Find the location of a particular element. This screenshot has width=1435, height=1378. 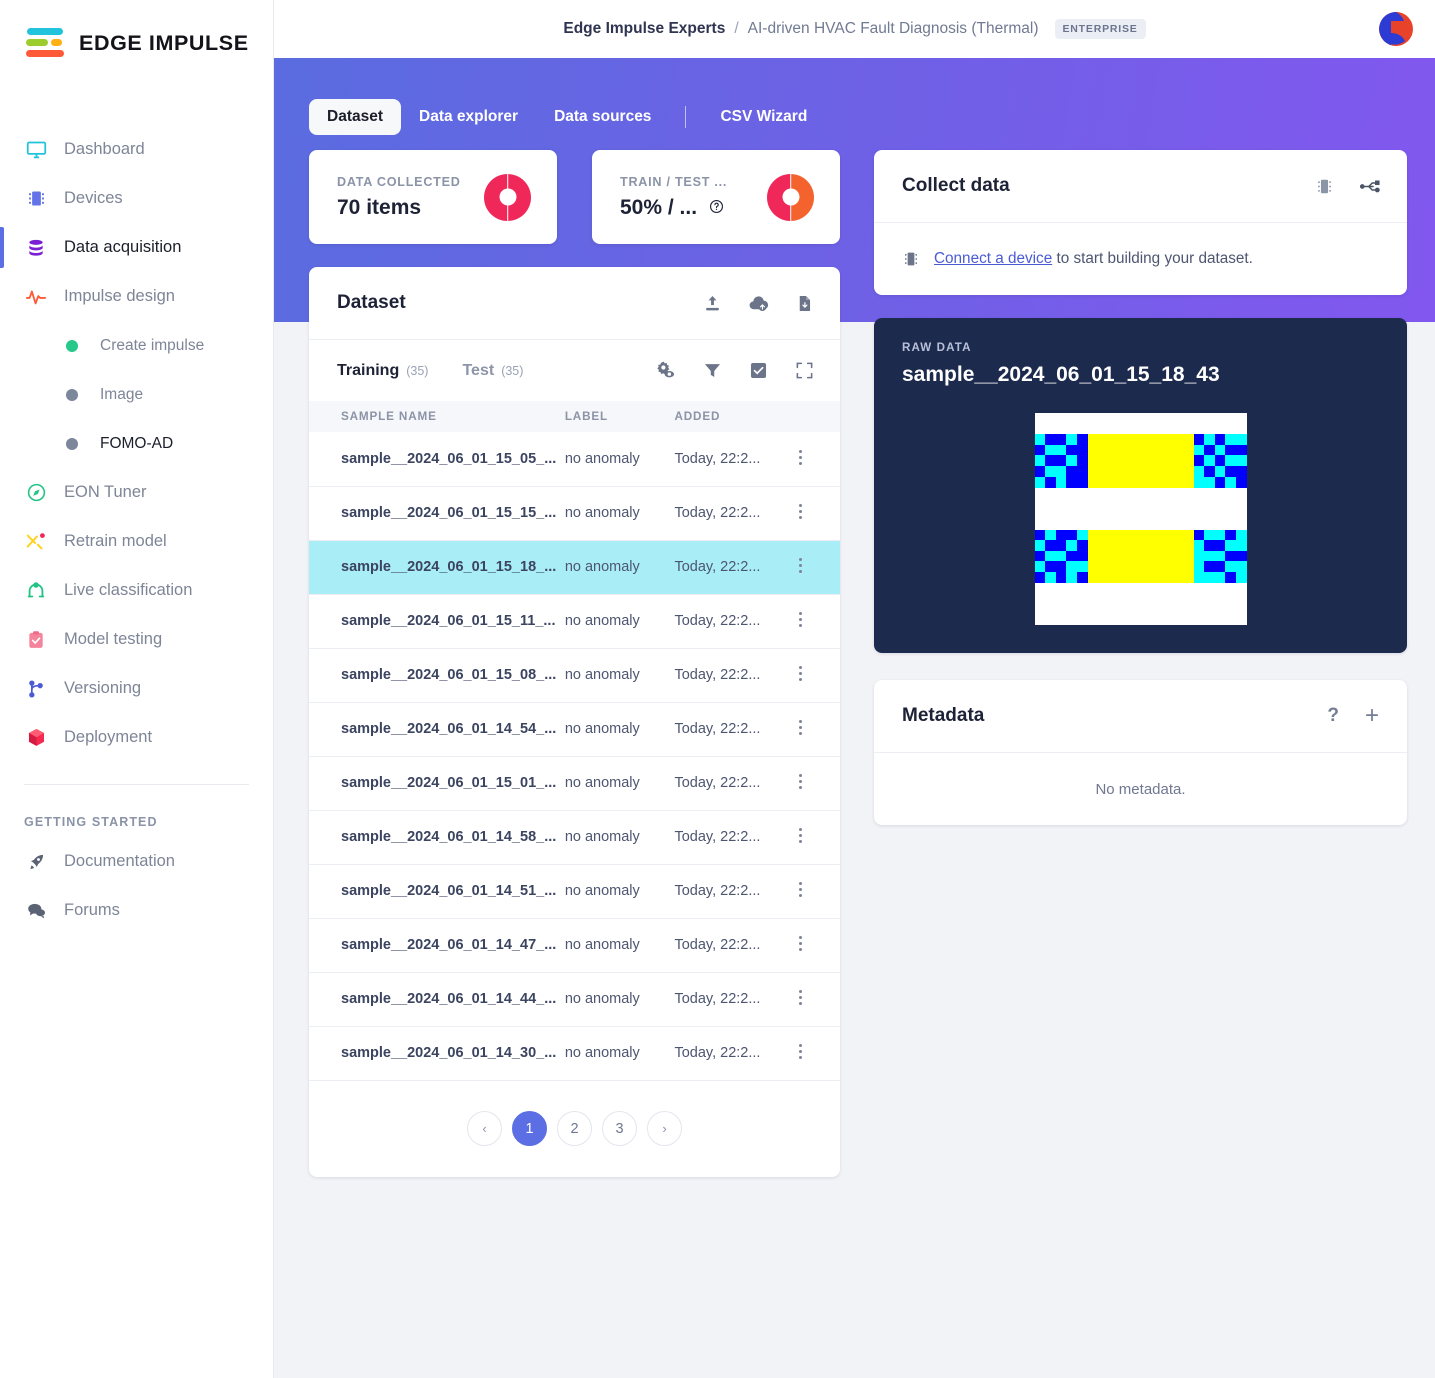

sidebar-item-fomo-ad: FOMO-AD is located at coordinates (136, 443).